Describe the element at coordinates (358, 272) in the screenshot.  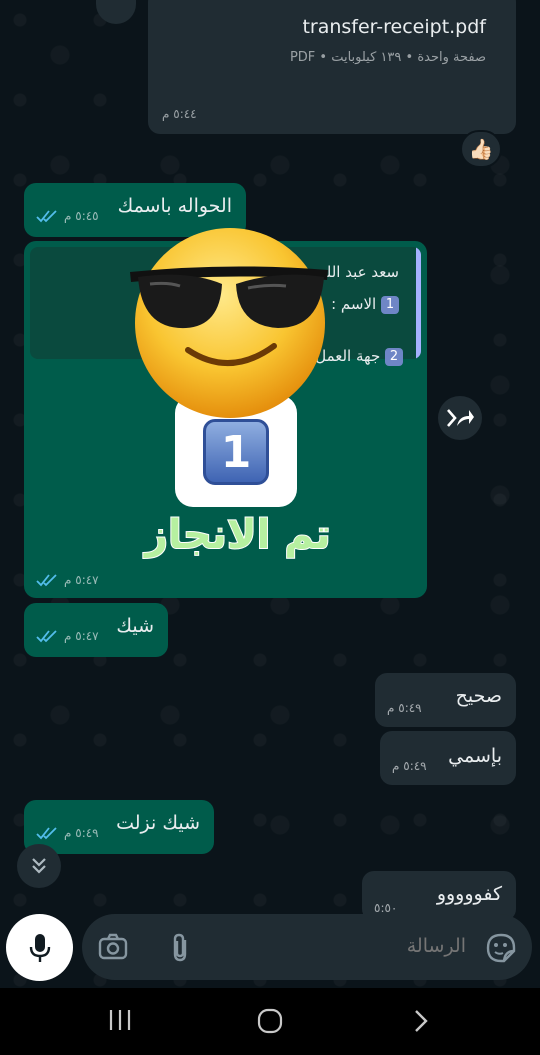
I see `quote-sender: سعد عبد الله` at that location.